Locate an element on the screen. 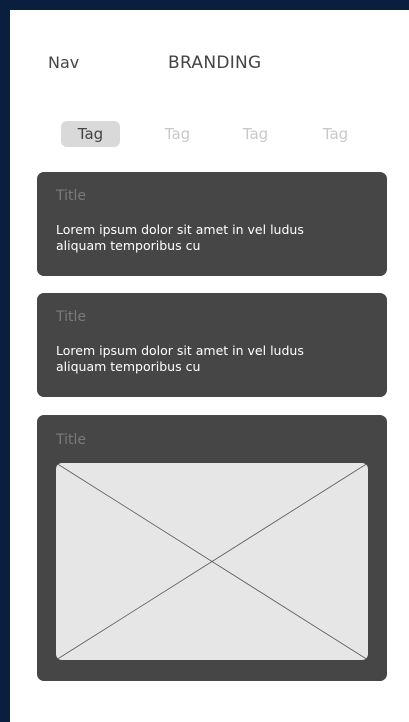  brand-logo: BRANDING is located at coordinates (215, 63).